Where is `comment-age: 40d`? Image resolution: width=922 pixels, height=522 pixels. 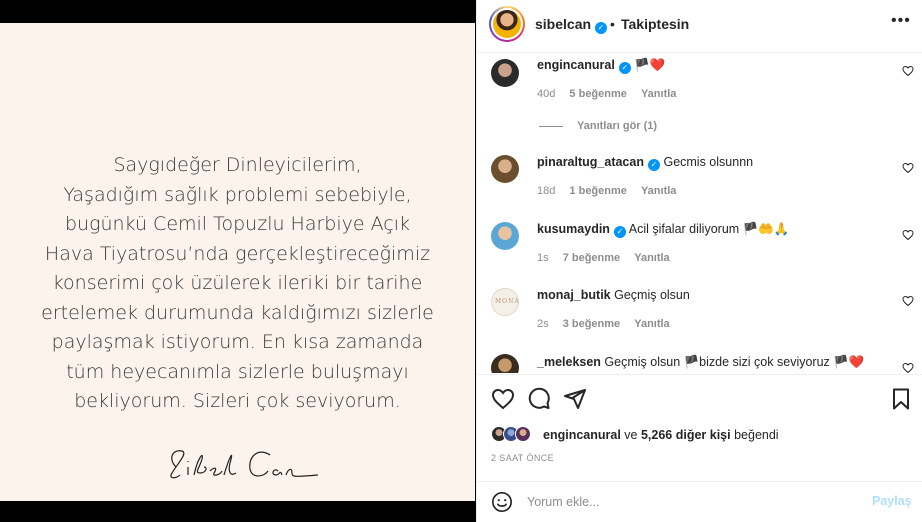
comment-age: 40d is located at coordinates (546, 94).